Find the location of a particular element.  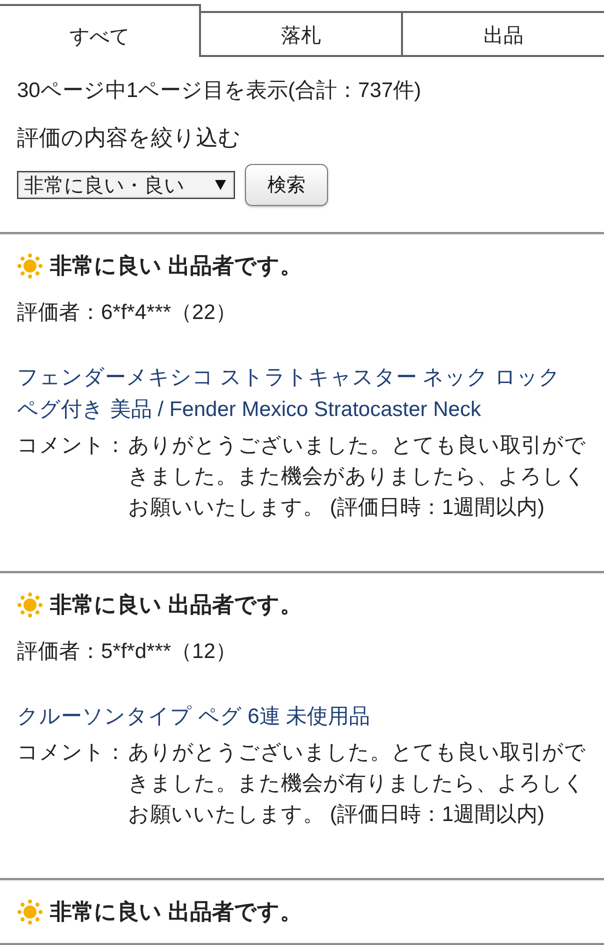

caret-icon is located at coordinates (220, 185).